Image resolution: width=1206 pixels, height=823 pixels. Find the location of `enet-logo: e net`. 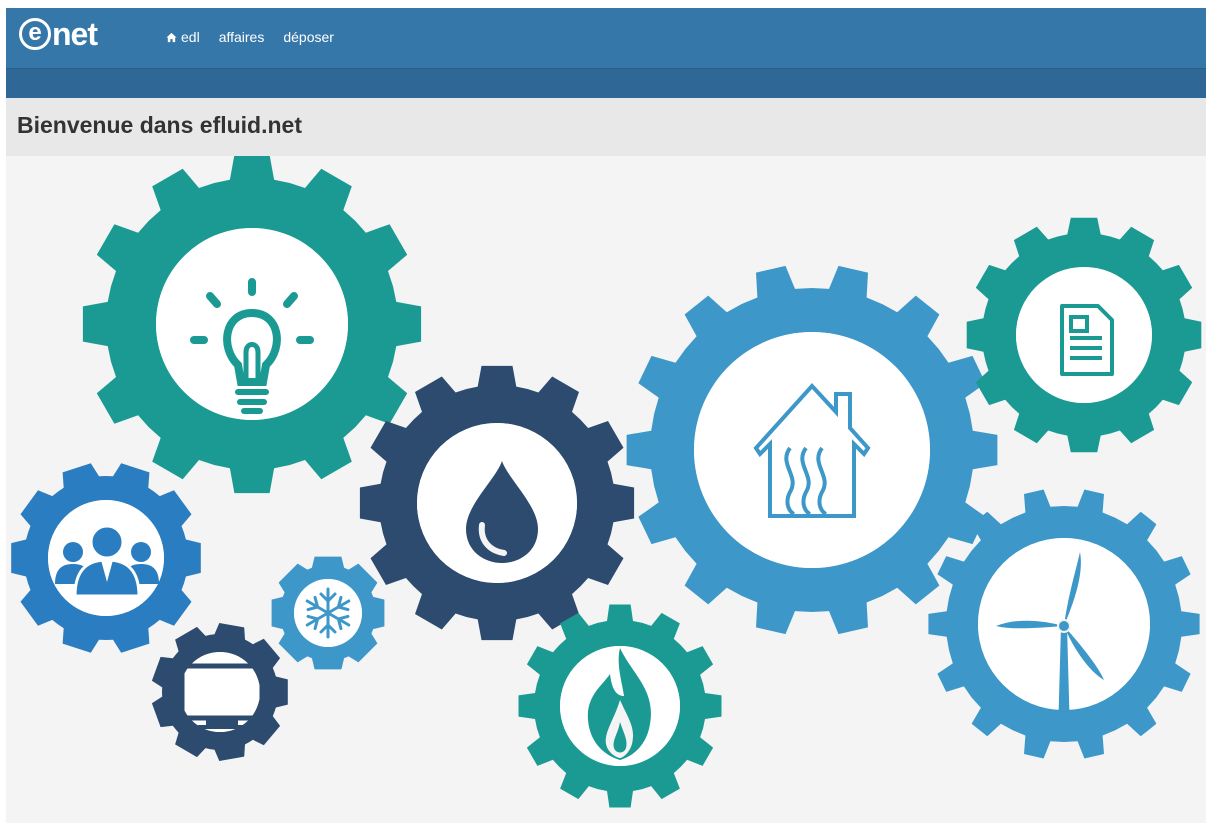

enet-logo: e net is located at coordinates (58, 34).